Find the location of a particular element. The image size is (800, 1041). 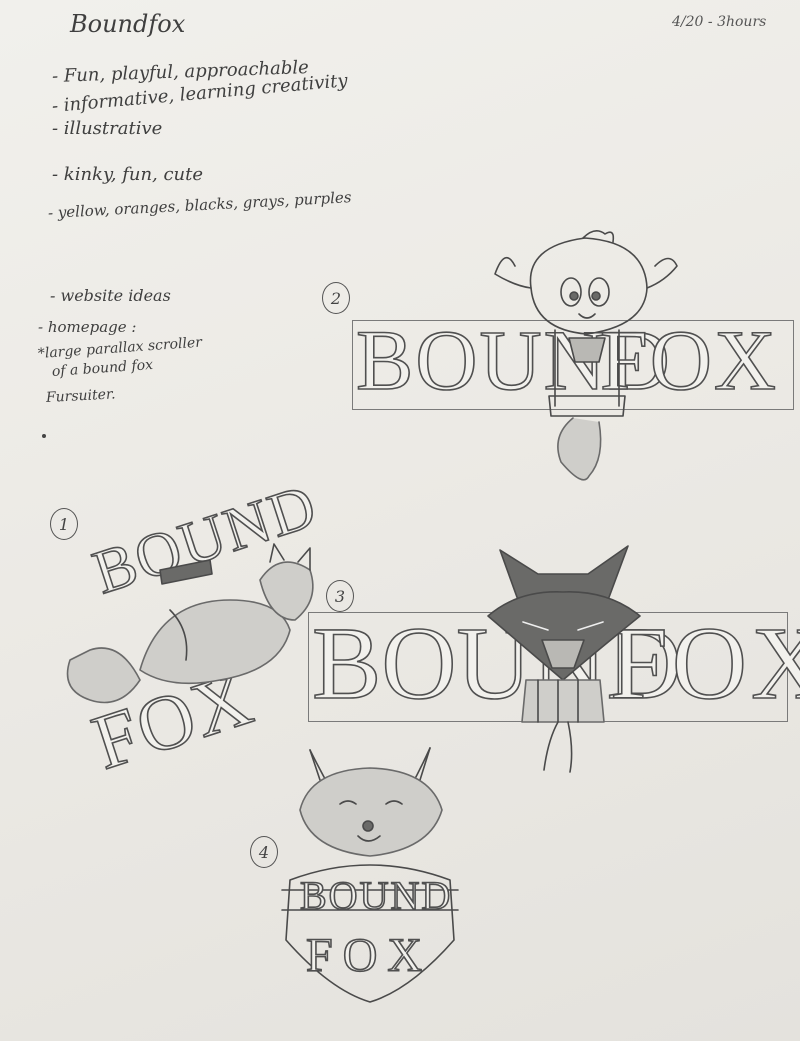

website-idea-item: - homepage : is located at coordinates (87, 327).